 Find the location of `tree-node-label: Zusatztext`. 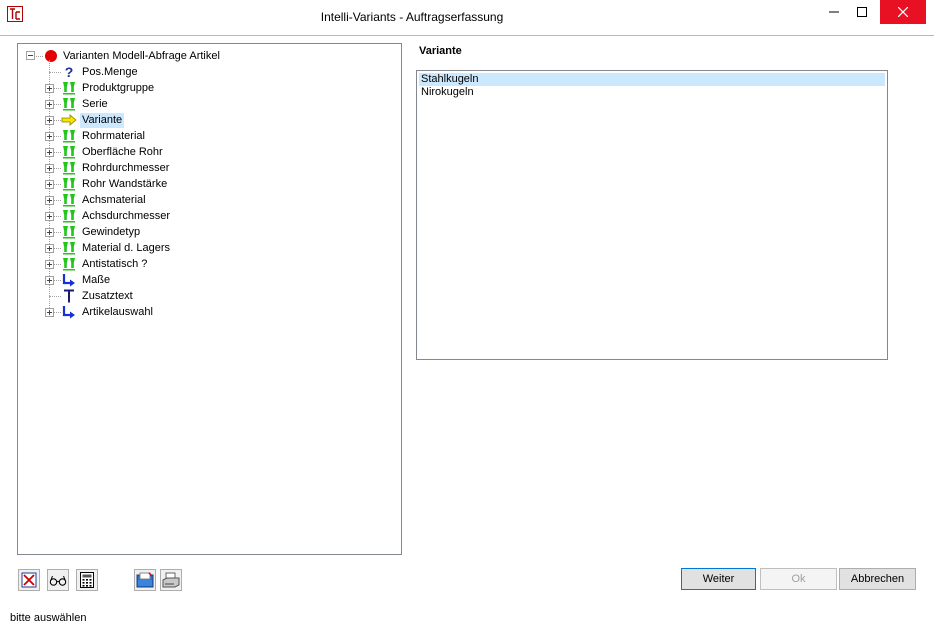

tree-node-label: Zusatztext is located at coordinates (107, 295).